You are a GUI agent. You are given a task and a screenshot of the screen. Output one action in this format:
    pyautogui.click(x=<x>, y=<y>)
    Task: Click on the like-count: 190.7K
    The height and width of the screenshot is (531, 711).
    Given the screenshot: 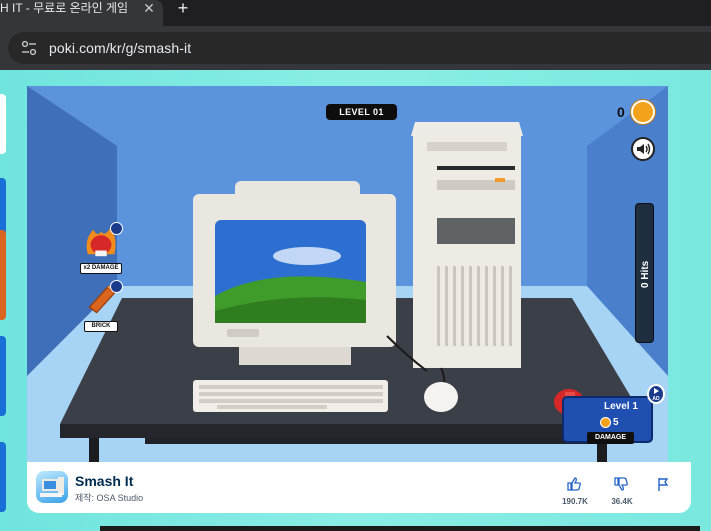 What is the action you would take?
    pyautogui.click(x=575, y=501)
    